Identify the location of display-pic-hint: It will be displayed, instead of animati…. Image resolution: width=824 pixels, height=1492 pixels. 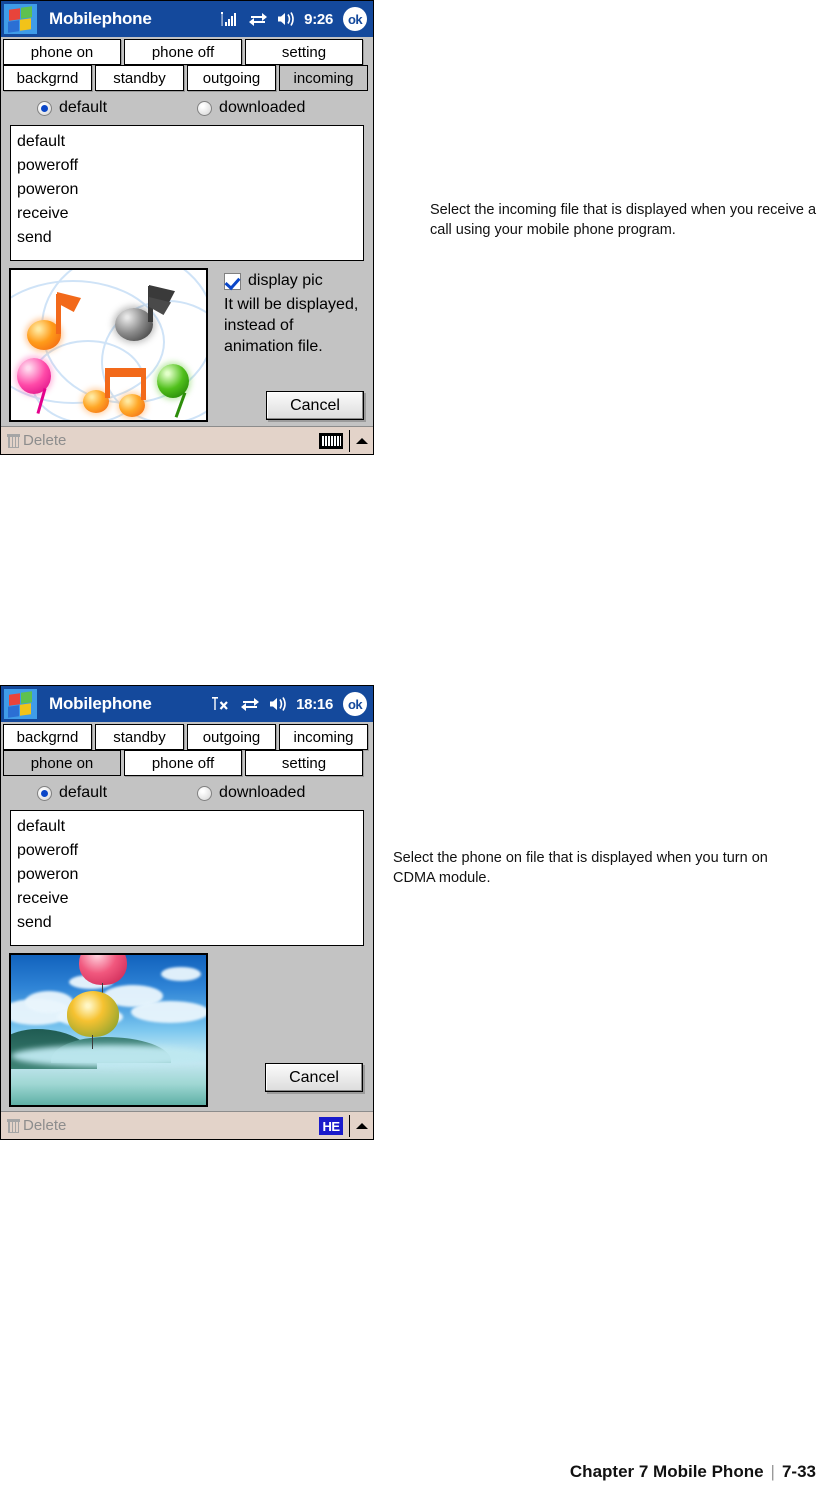
(291, 325).